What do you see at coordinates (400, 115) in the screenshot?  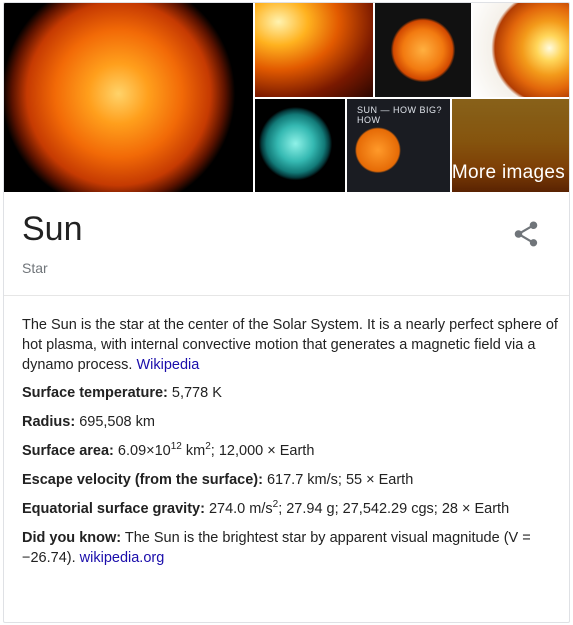 I see `infographic-label: SUN — HOW BIG? HOW` at bounding box center [400, 115].